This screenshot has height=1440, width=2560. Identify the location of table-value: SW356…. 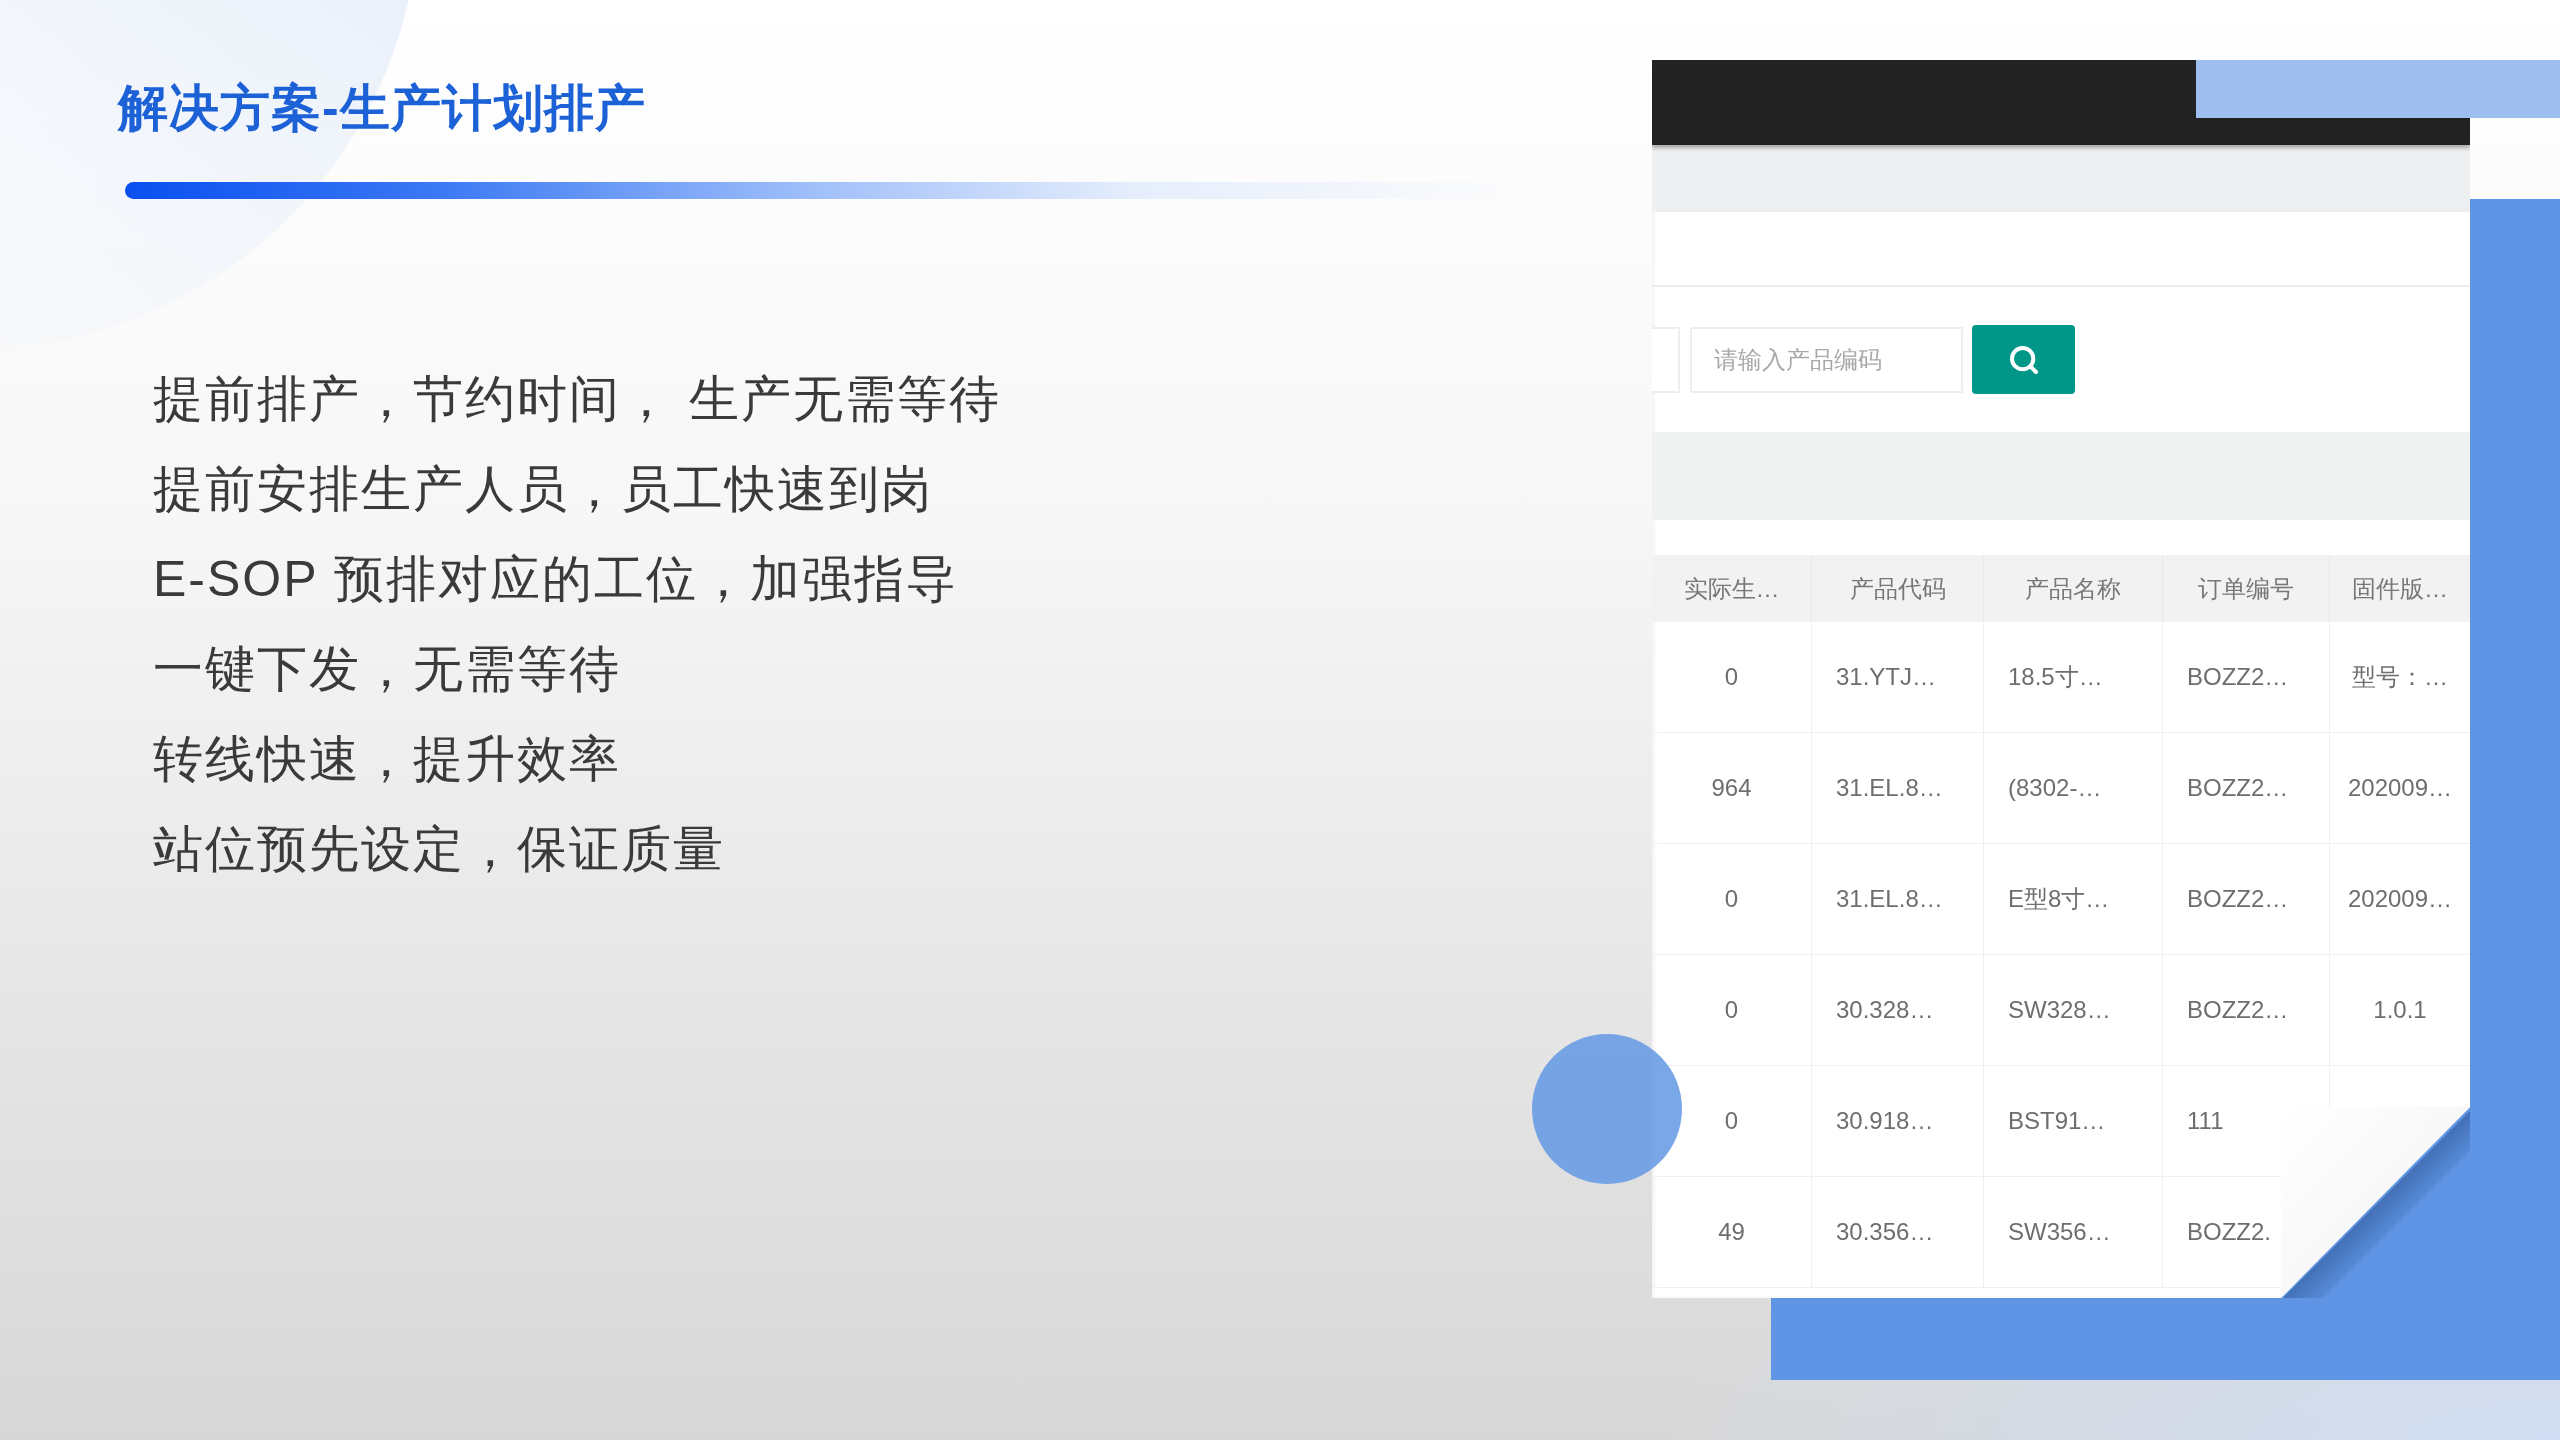
(2059, 1232).